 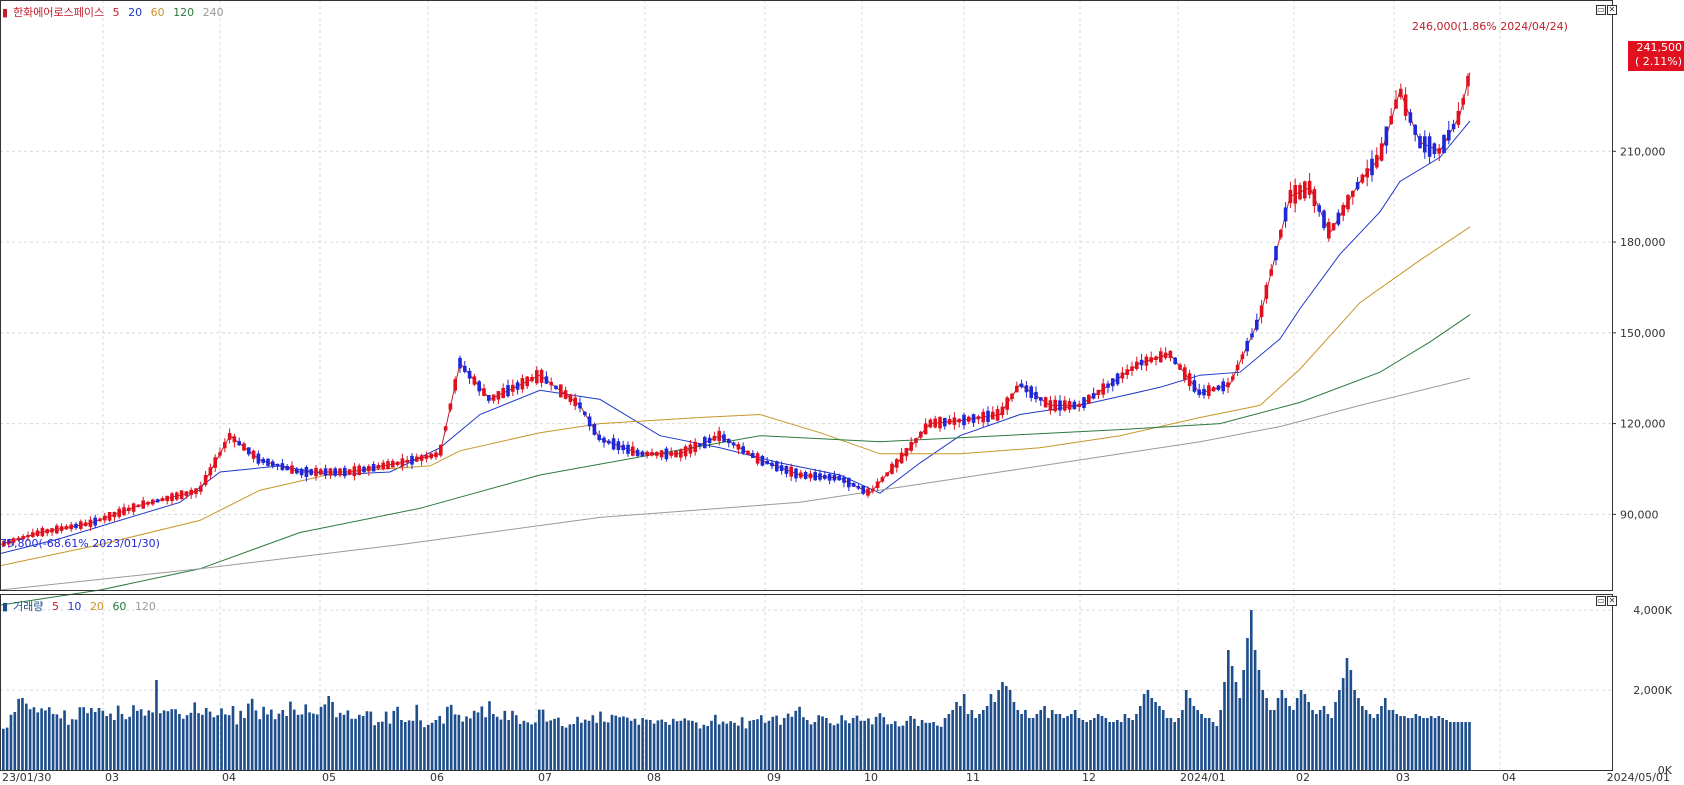 I want to click on price-panel-minimize-icon: ▭, so click(x=1601, y=10).